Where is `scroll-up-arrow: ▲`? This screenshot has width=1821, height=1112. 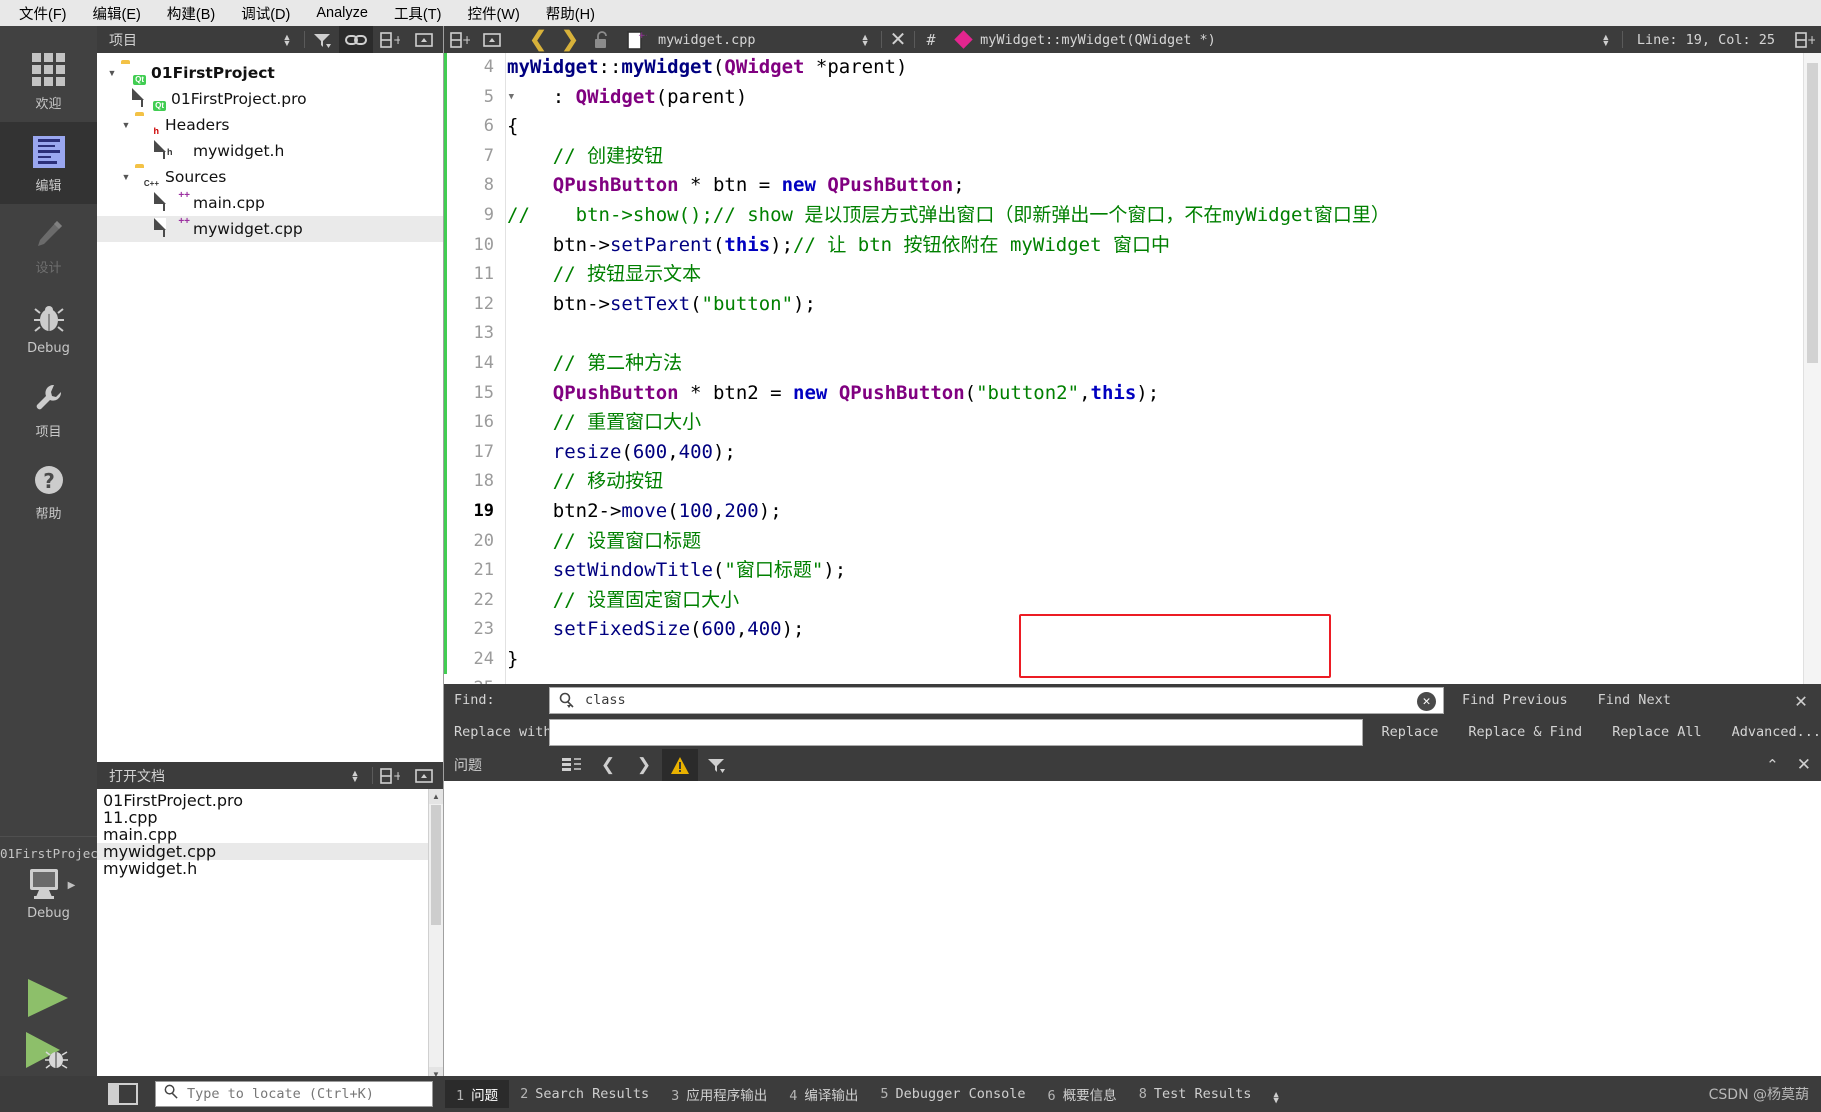 scroll-up-arrow: ▲ is located at coordinates (436, 796).